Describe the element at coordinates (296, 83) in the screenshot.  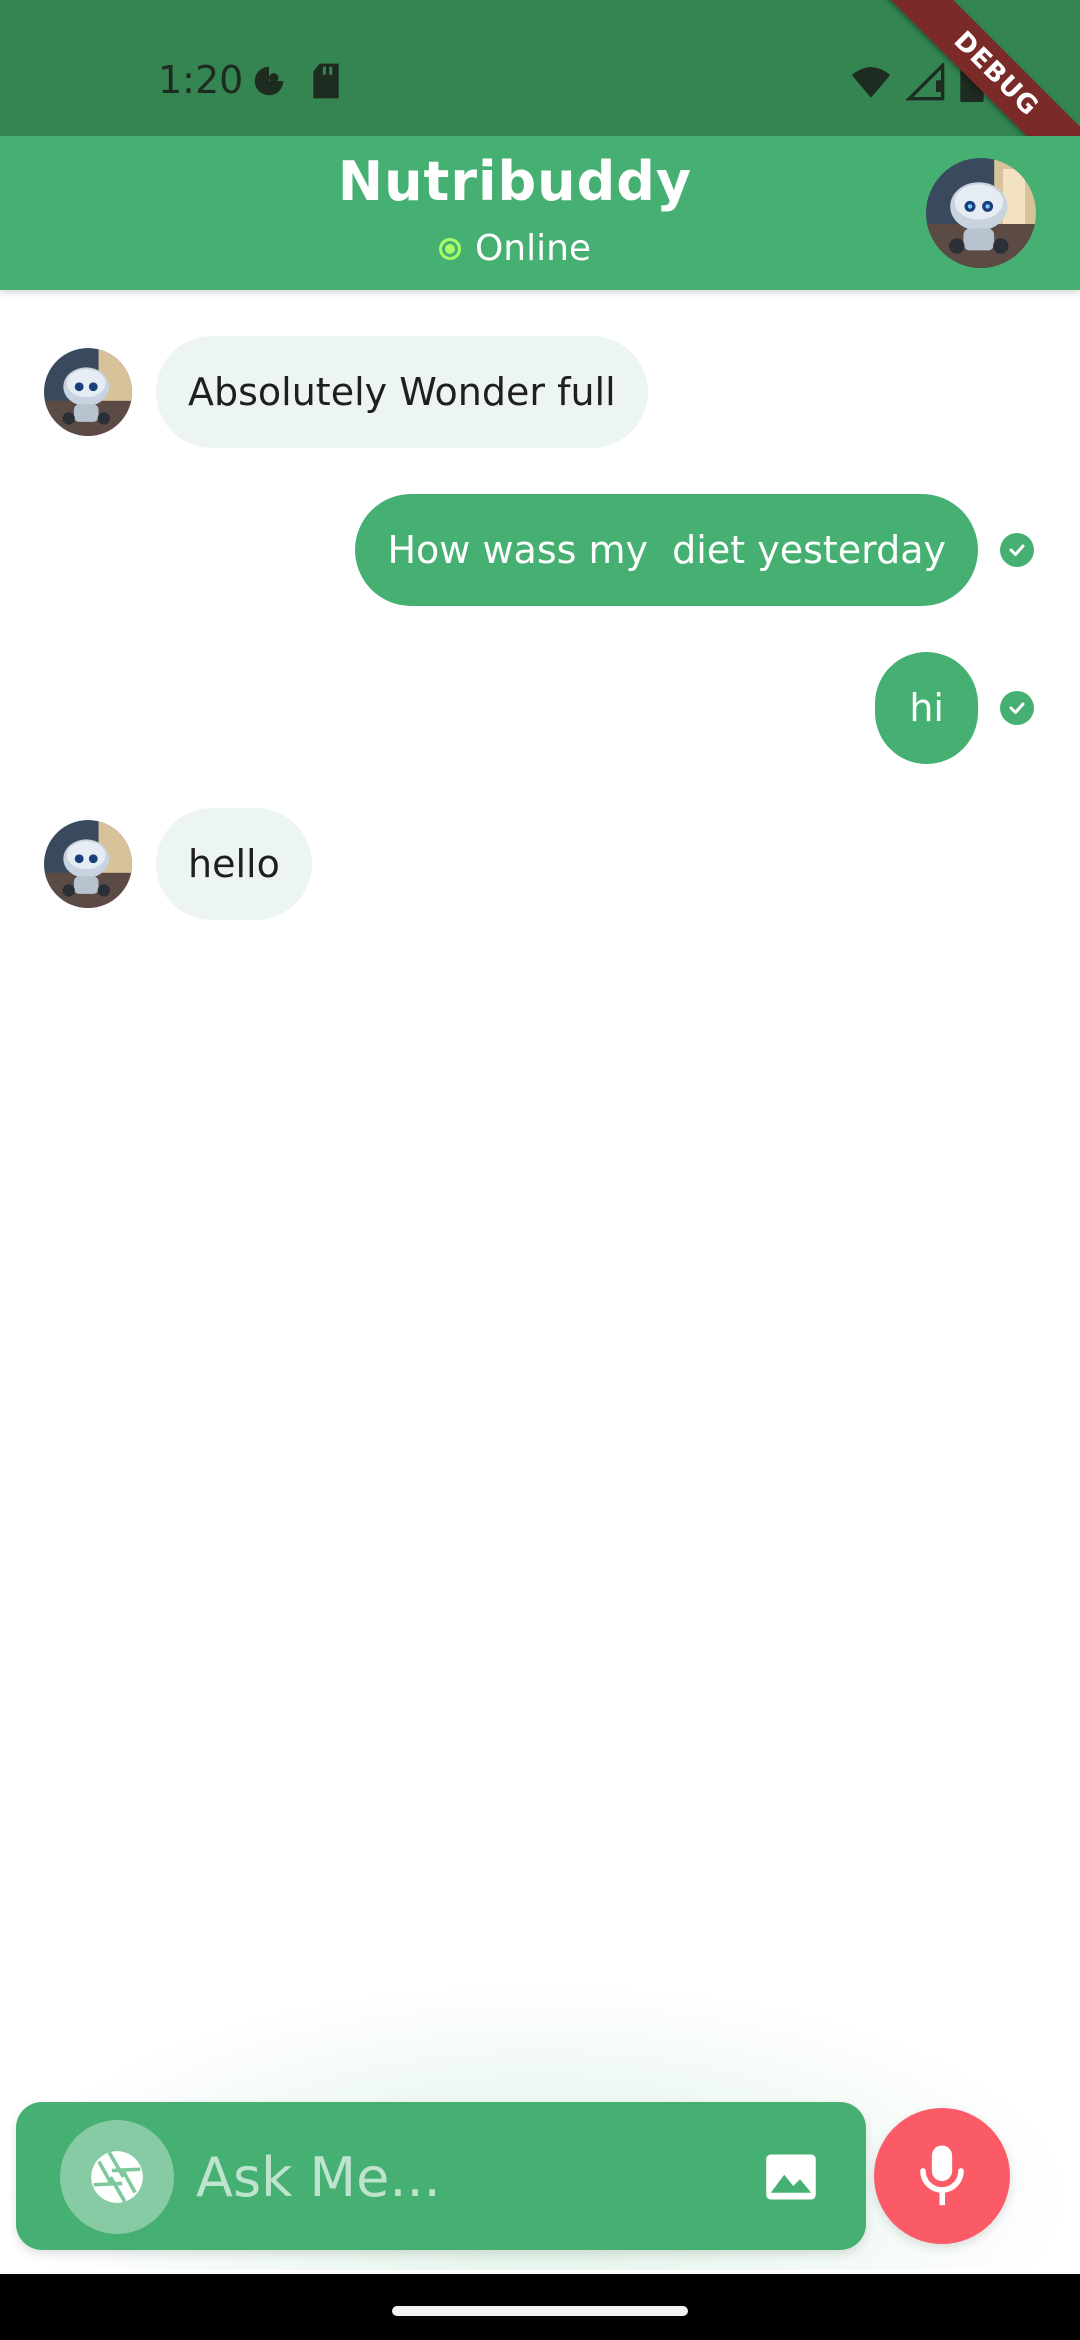
I see `status-left-icons` at that location.